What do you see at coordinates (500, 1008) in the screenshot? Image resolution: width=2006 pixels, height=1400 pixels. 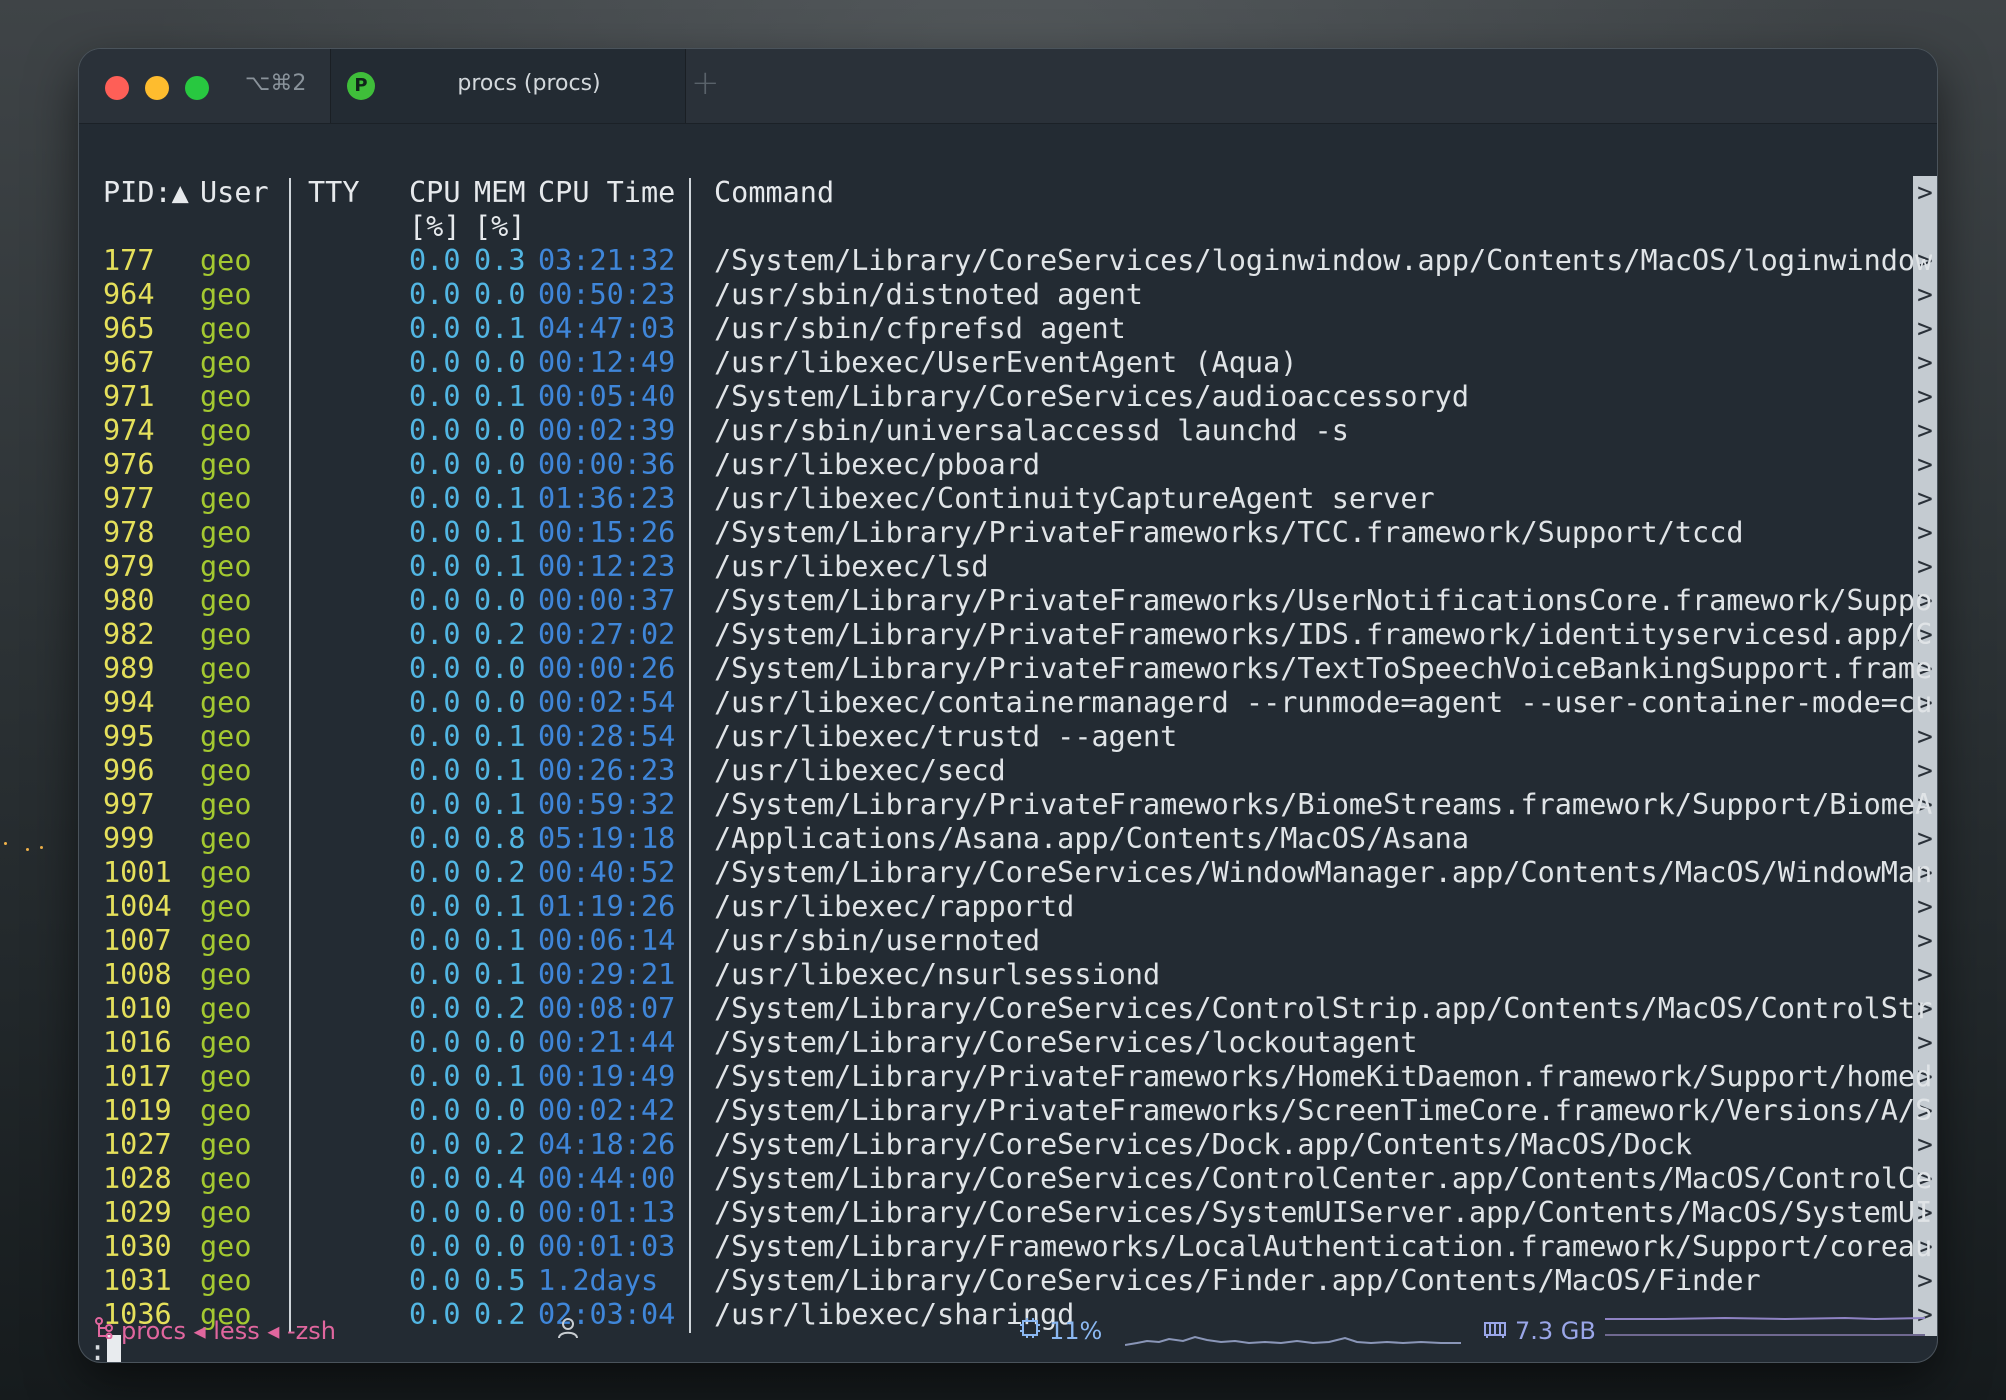 I see `mem-cell: 0.2` at bounding box center [500, 1008].